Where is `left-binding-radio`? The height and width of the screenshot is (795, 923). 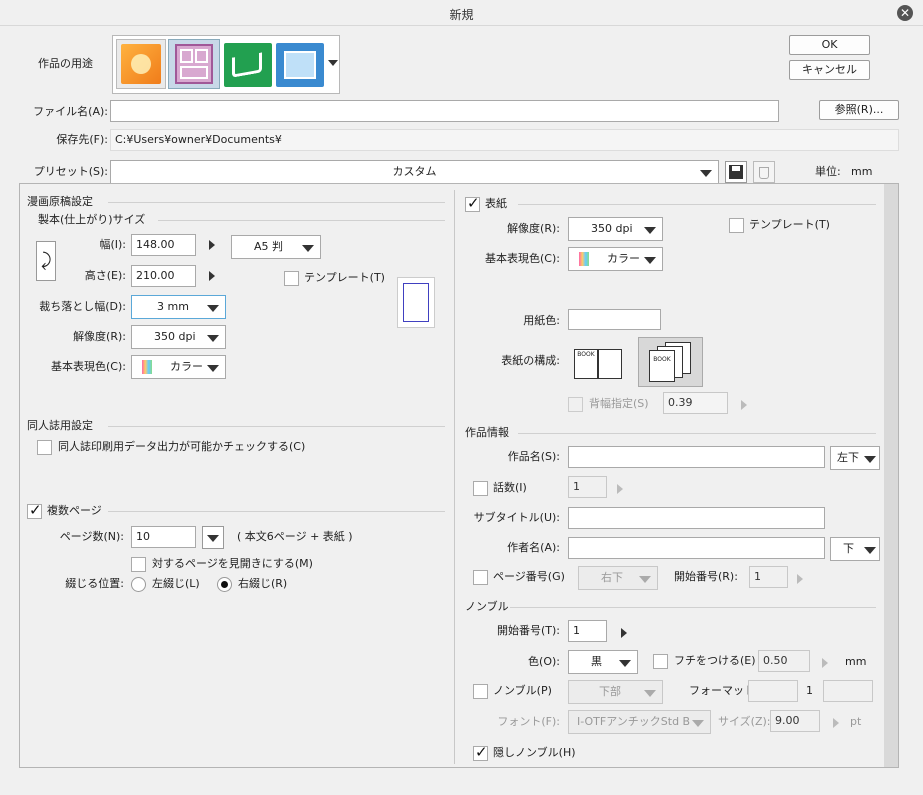 left-binding-radio is located at coordinates (138, 584).